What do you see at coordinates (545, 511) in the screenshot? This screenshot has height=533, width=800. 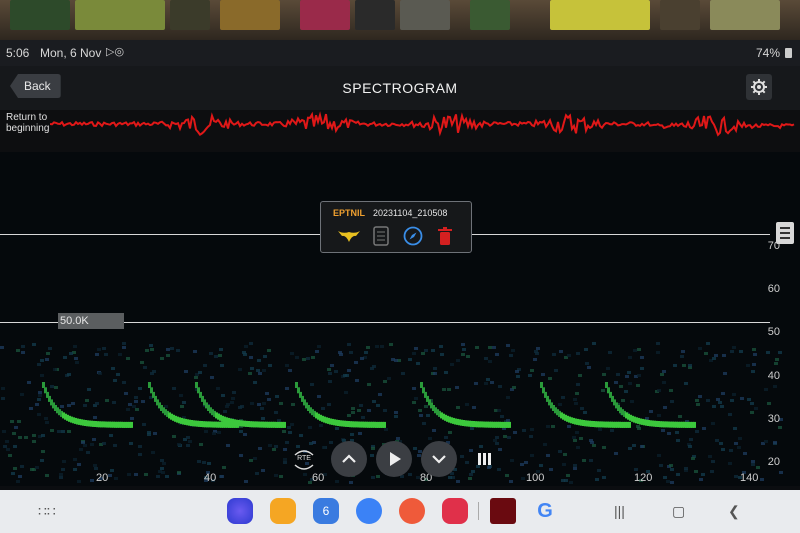 I see `google-icon: G` at bounding box center [545, 511].